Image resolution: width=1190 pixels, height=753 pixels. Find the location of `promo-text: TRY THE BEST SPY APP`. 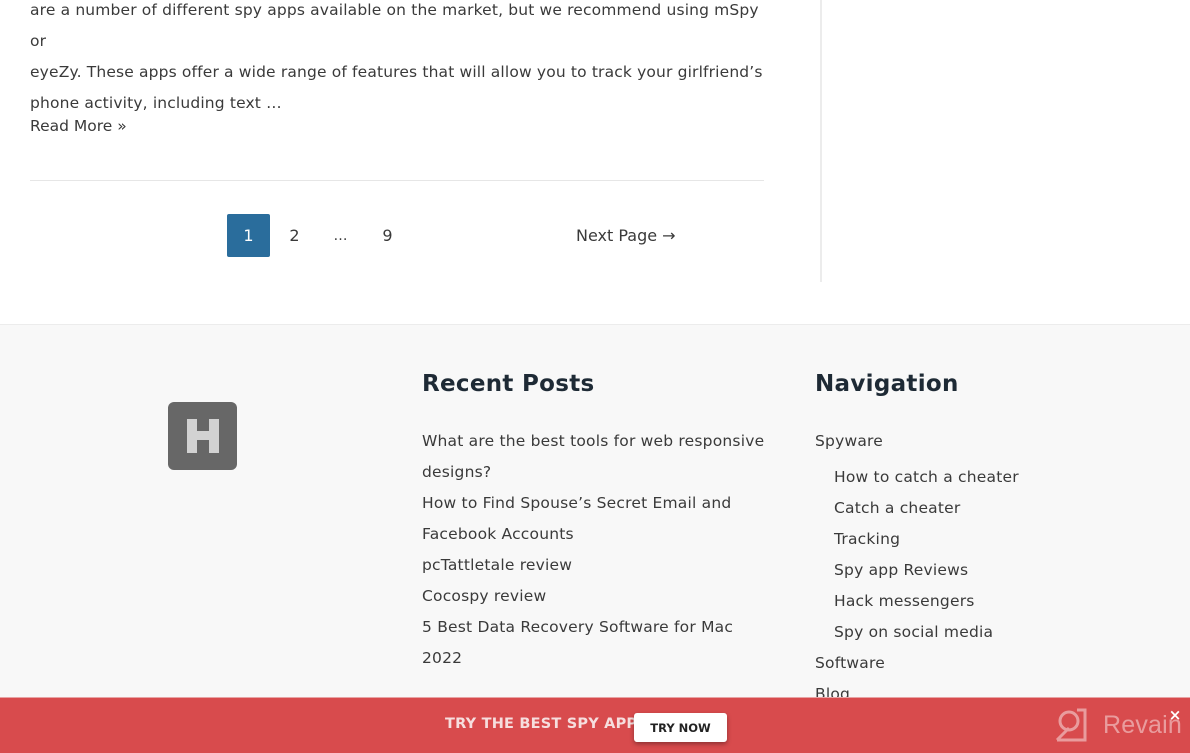

promo-text: TRY THE BEST SPY APP is located at coordinates (541, 724).